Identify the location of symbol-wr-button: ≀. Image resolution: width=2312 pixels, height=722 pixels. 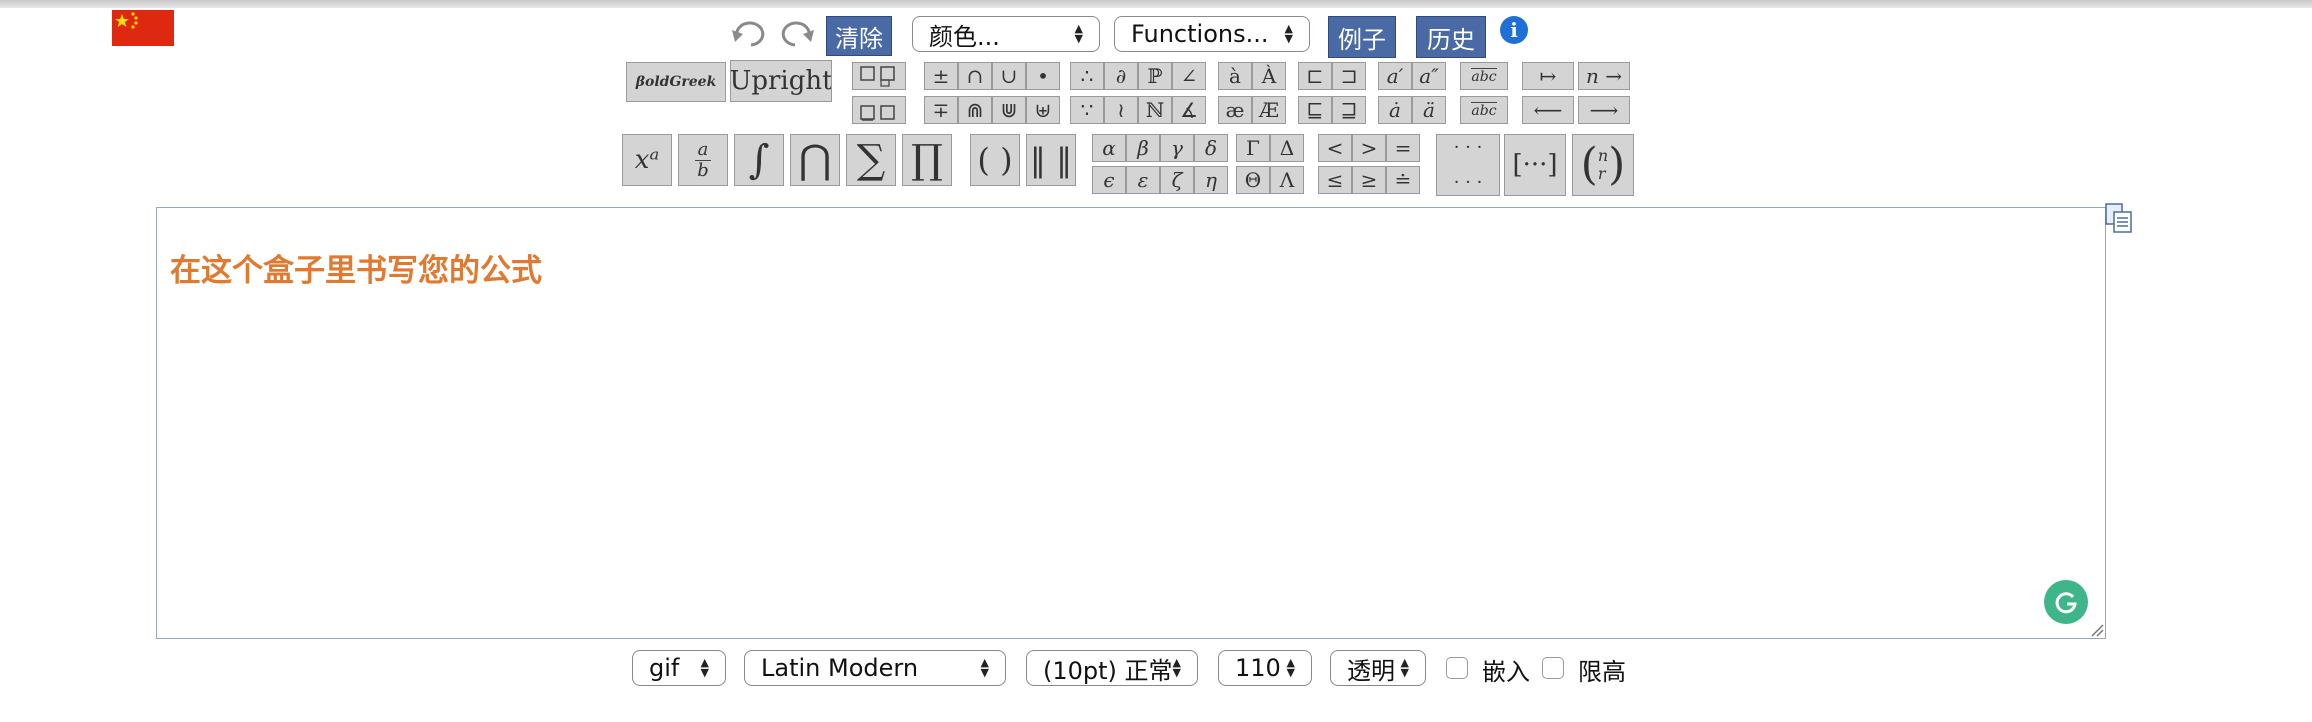
(1121, 110).